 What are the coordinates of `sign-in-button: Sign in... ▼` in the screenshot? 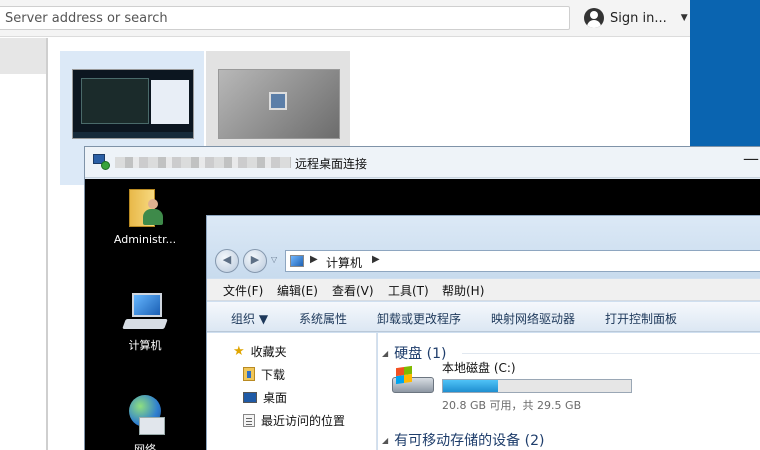 It's located at (636, 18).